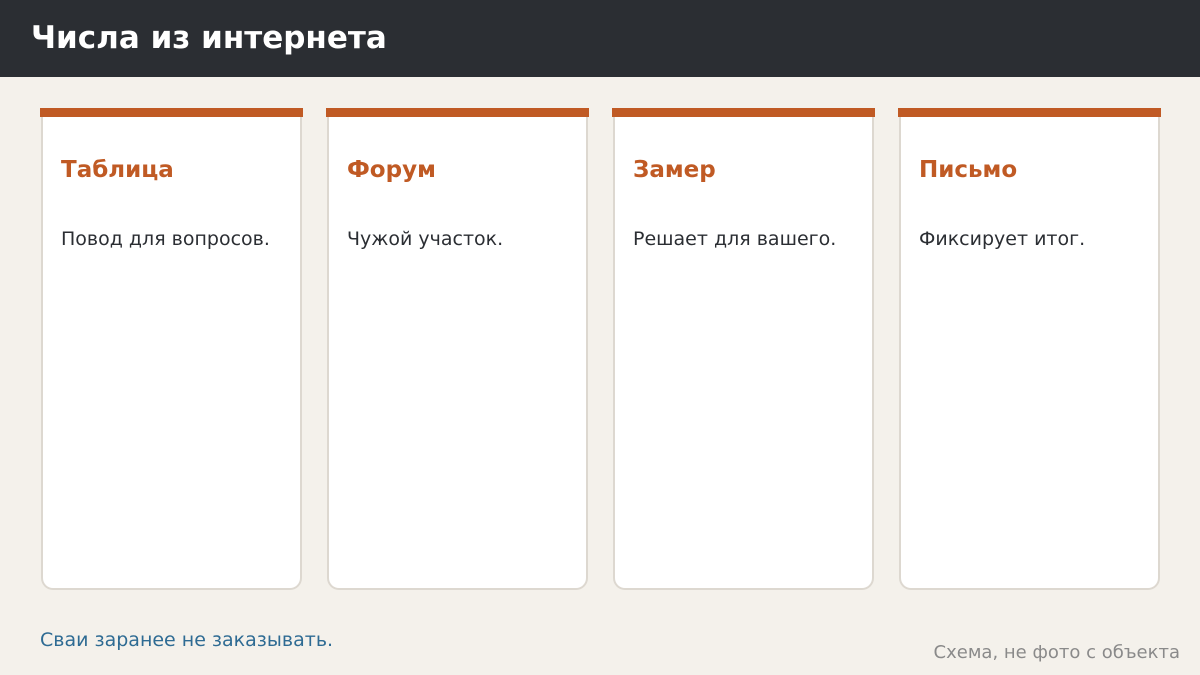 The width and height of the screenshot is (1200, 675). Describe the element at coordinates (1002, 239) in the screenshot. I see `card-text: Фиксирует итог.` at that location.